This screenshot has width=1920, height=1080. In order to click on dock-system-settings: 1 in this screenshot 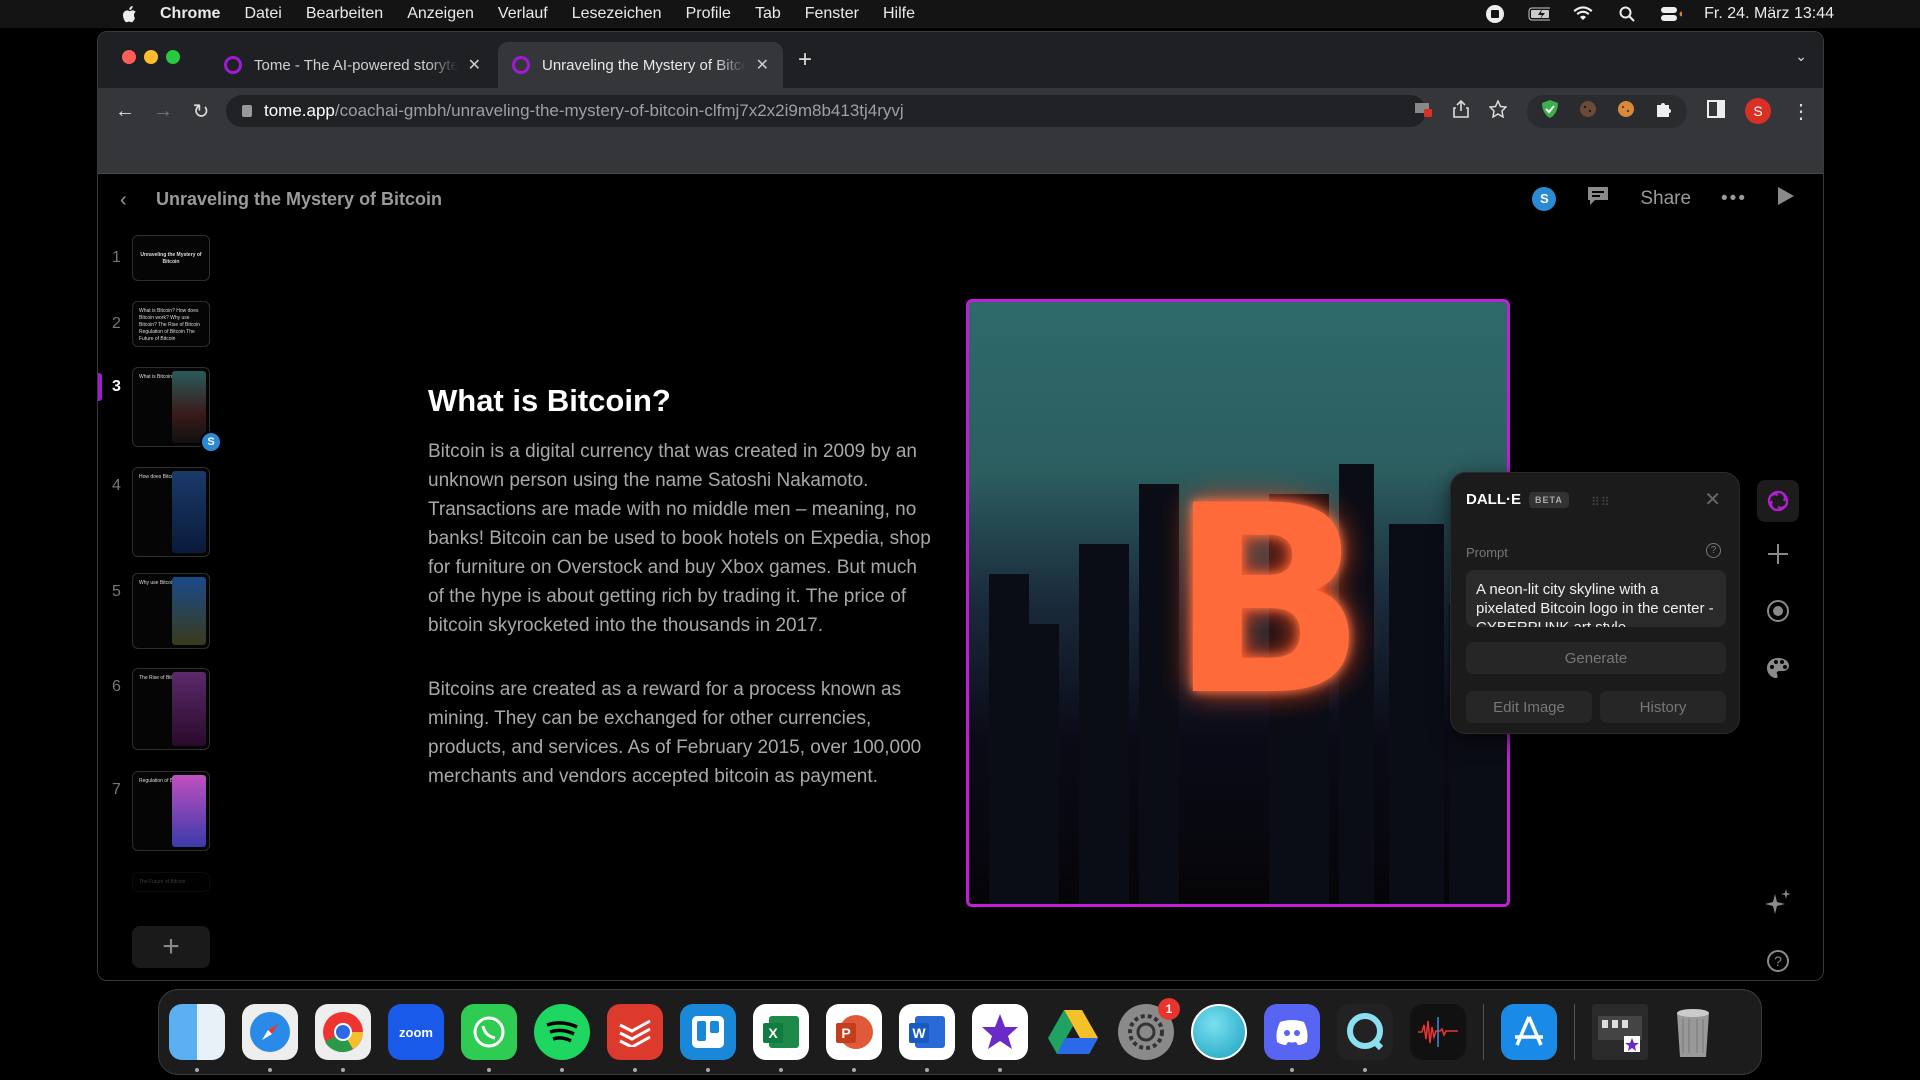, I will do `click(1149, 1029)`.